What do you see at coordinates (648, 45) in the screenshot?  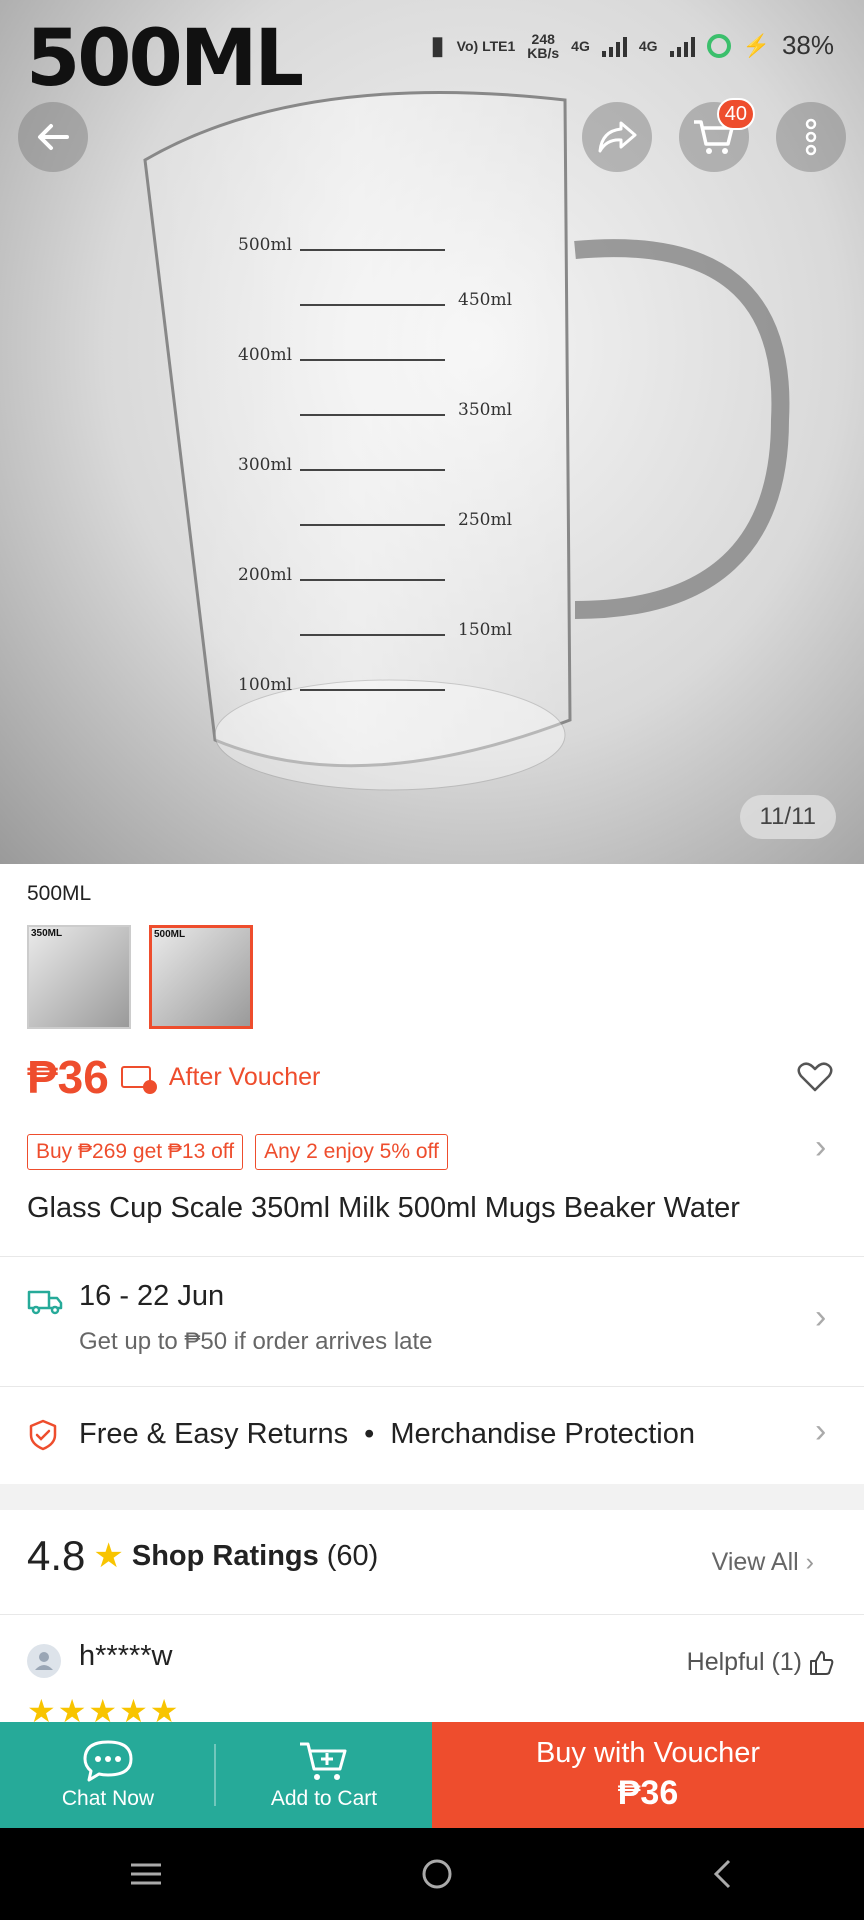 I see `signal-label-2: 4G` at bounding box center [648, 45].